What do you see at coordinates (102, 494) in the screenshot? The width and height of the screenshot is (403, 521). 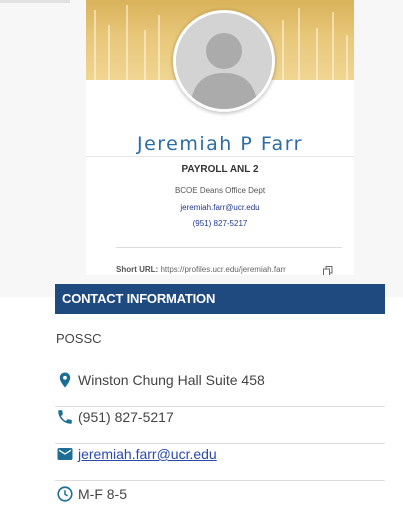 I see `hours-text: M-F 8-5` at bounding box center [102, 494].